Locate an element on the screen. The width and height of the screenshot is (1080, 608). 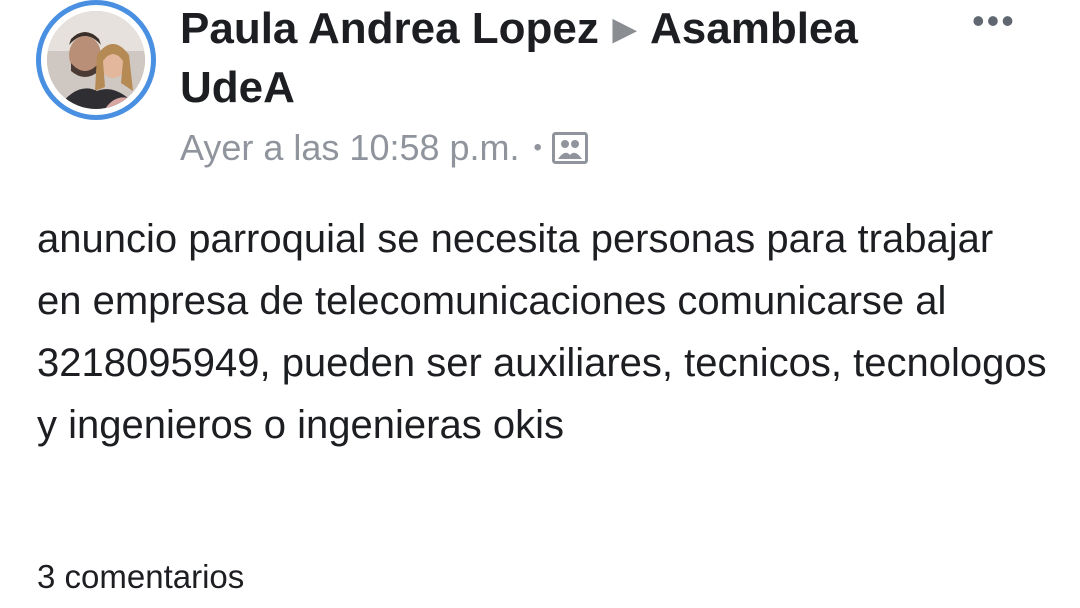
avatar-image is located at coordinates (96, 60).